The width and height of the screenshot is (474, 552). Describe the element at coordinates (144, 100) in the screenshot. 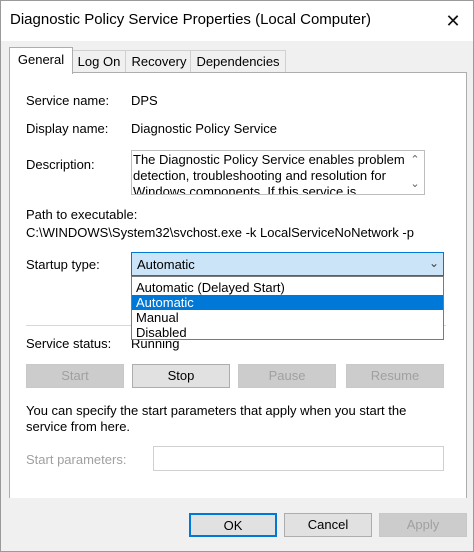

I see `service-name-value: DPS` at that location.